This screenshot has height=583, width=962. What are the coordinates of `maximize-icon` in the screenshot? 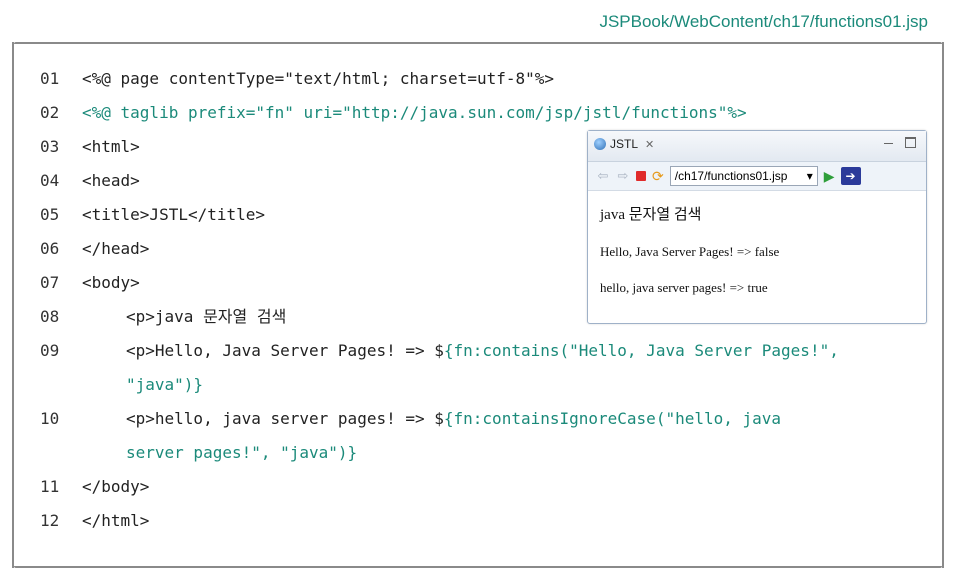 It's located at (910, 142).